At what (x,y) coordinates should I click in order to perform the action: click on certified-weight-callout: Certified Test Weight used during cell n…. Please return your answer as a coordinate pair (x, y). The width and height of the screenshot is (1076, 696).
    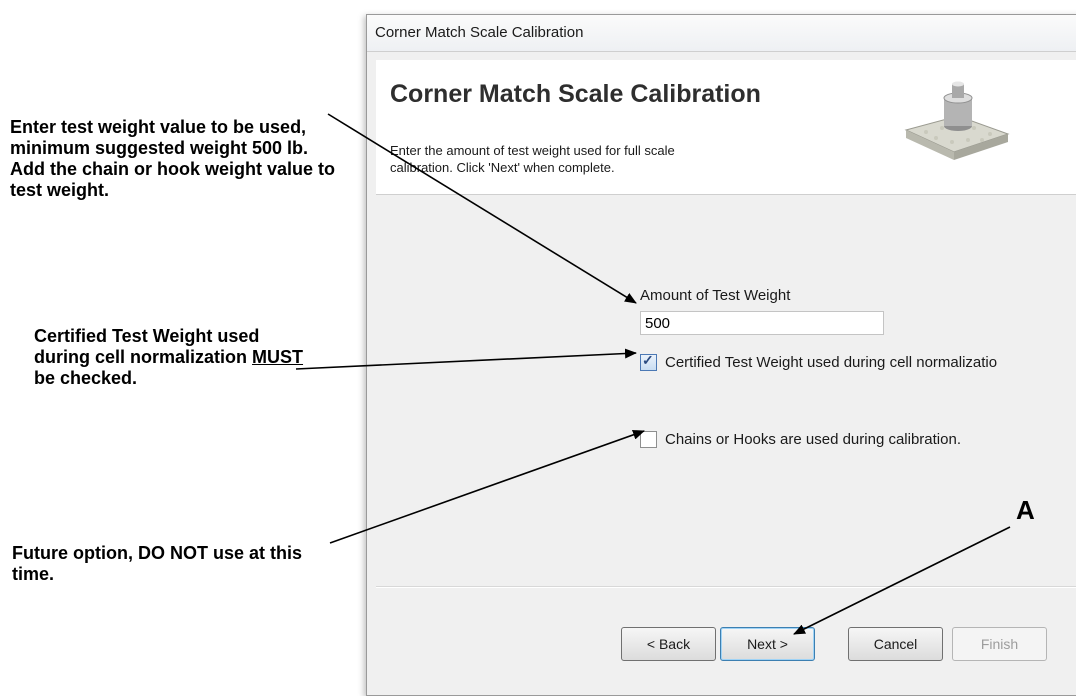
    Looking at the image, I should click on (169, 357).